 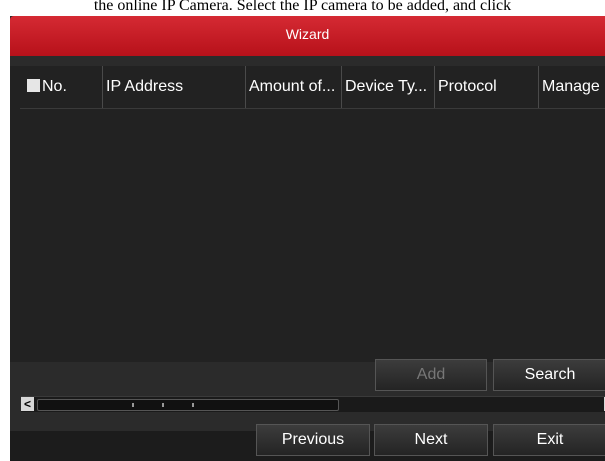 I want to click on scroll-left-icon: <, so click(x=27, y=404).